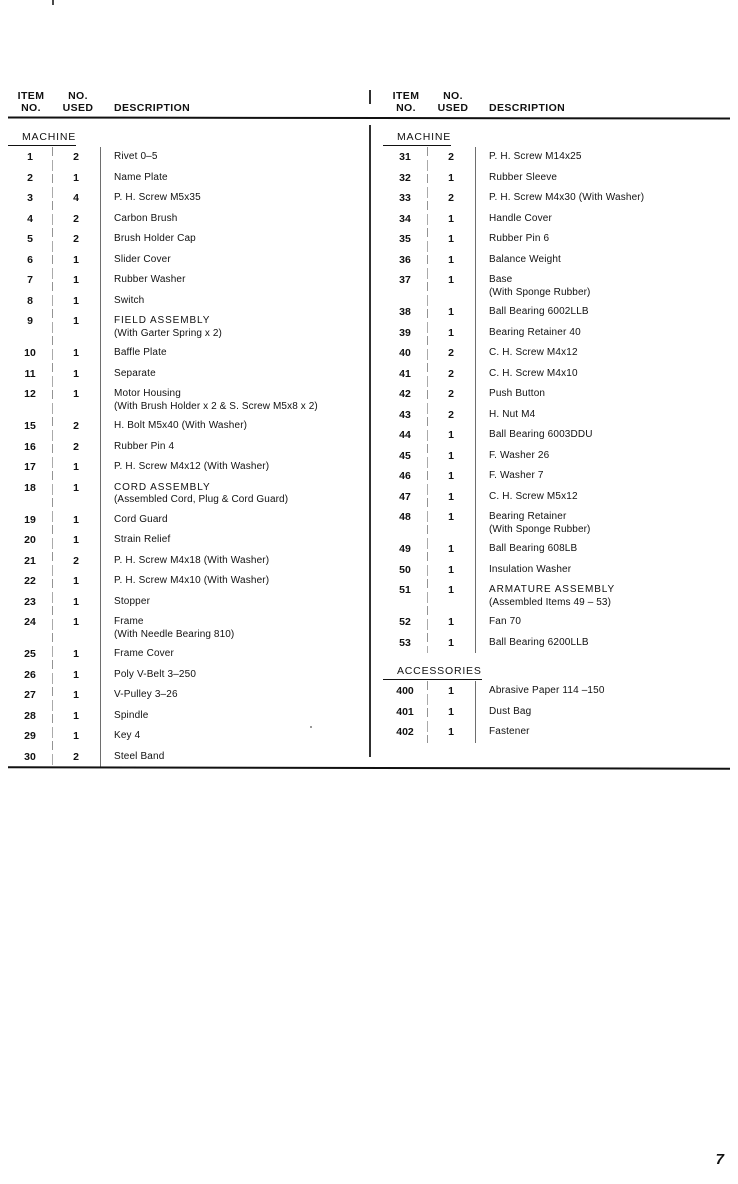 The width and height of the screenshot is (738, 1184). What do you see at coordinates (188, 447) in the screenshot?
I see `table-row: 16 2 Rubber Pin 4` at bounding box center [188, 447].